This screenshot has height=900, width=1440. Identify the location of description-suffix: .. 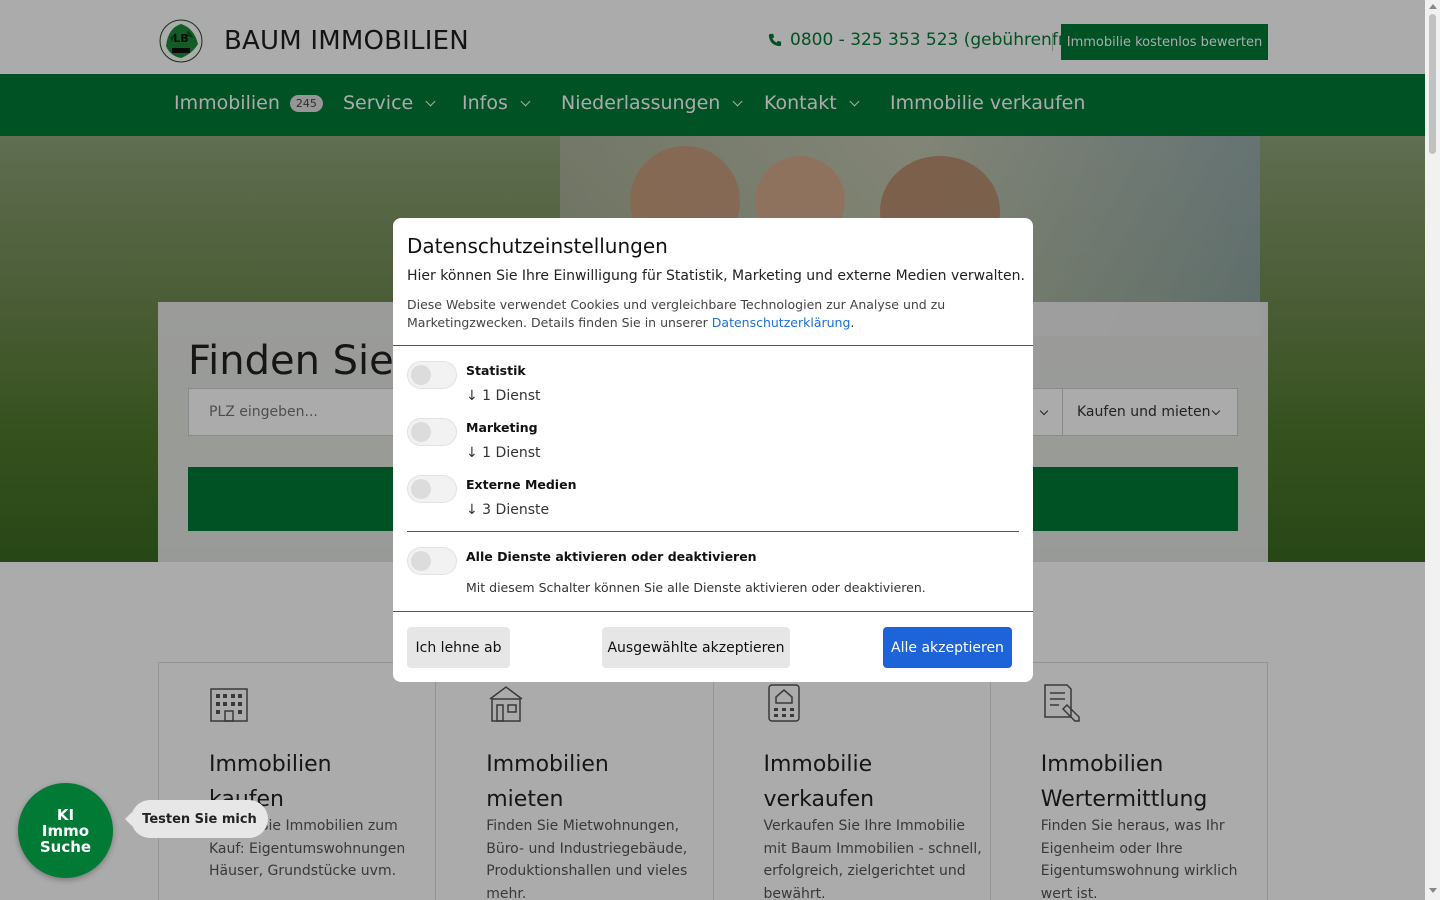
(852, 322).